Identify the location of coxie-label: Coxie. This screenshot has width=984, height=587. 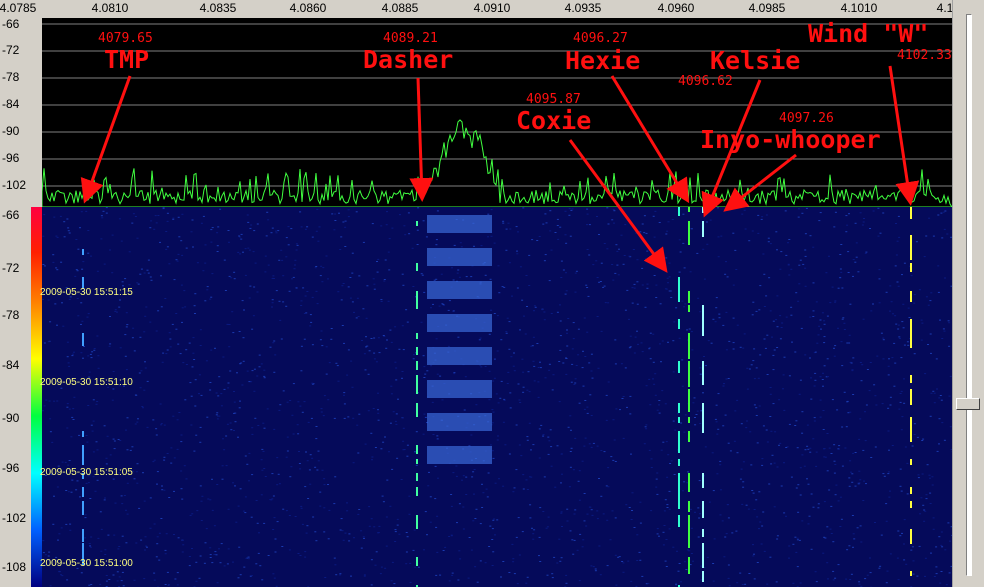
(554, 120).